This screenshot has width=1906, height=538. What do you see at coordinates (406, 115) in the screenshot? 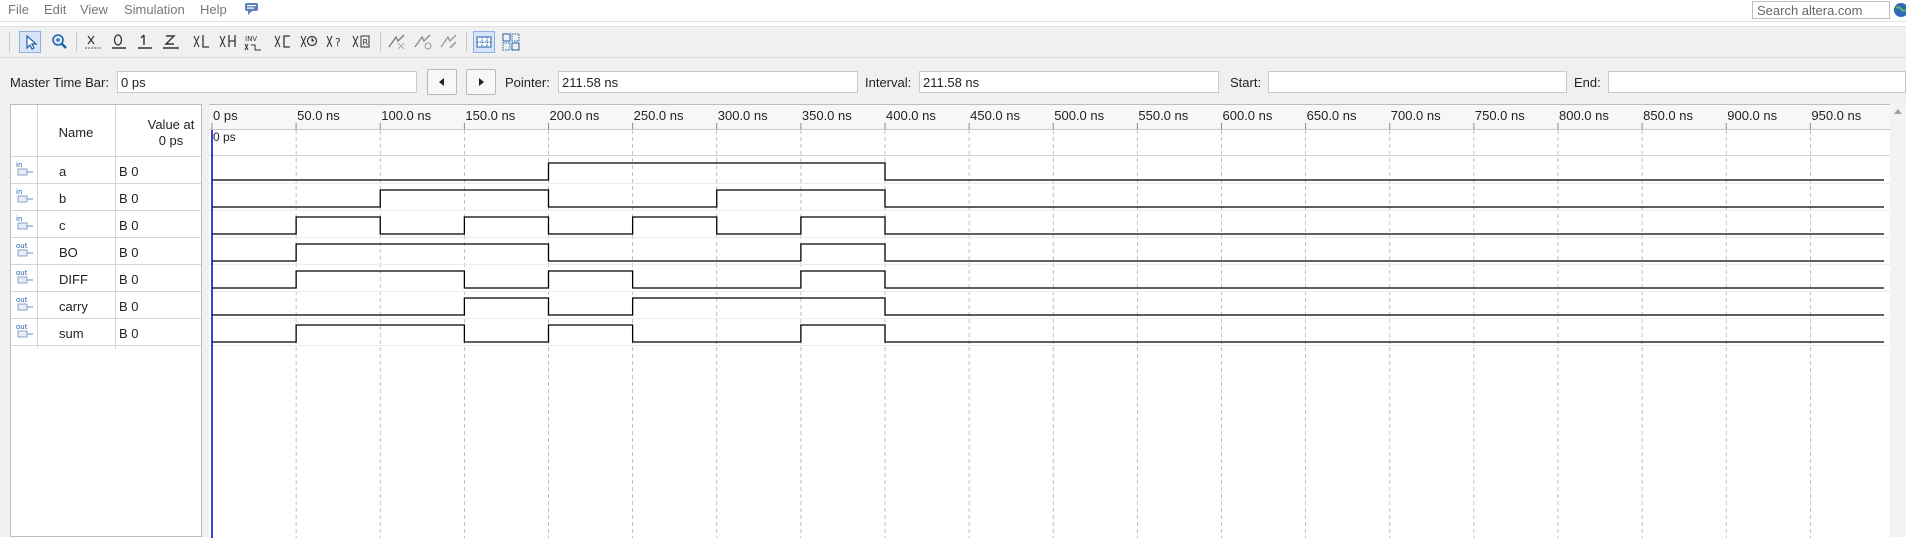
I see `ruler-tick-label: 100.0 ns` at bounding box center [406, 115].